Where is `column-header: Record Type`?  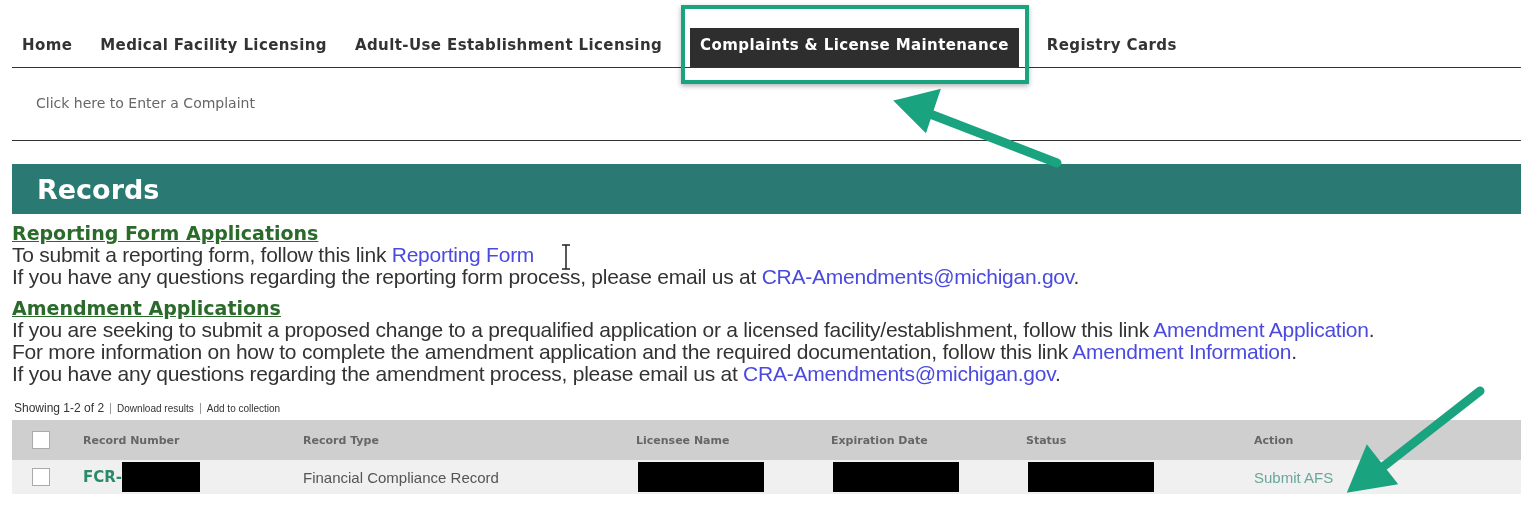
column-header: Record Type is located at coordinates (341, 440).